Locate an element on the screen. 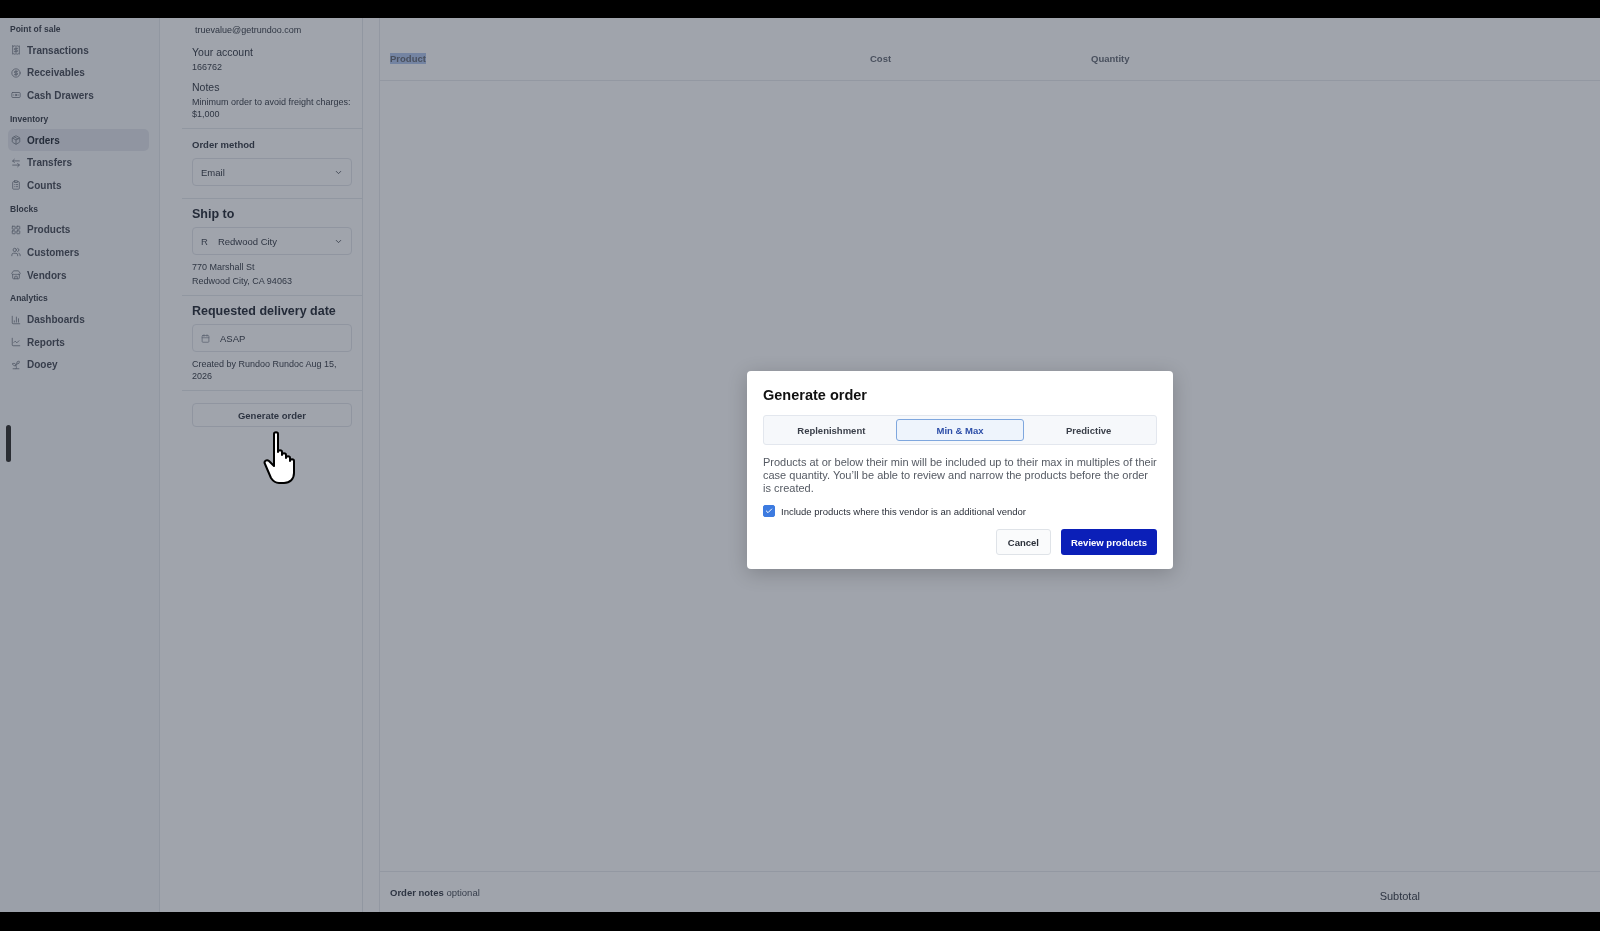  section-label: Inventory is located at coordinates (30, 119).